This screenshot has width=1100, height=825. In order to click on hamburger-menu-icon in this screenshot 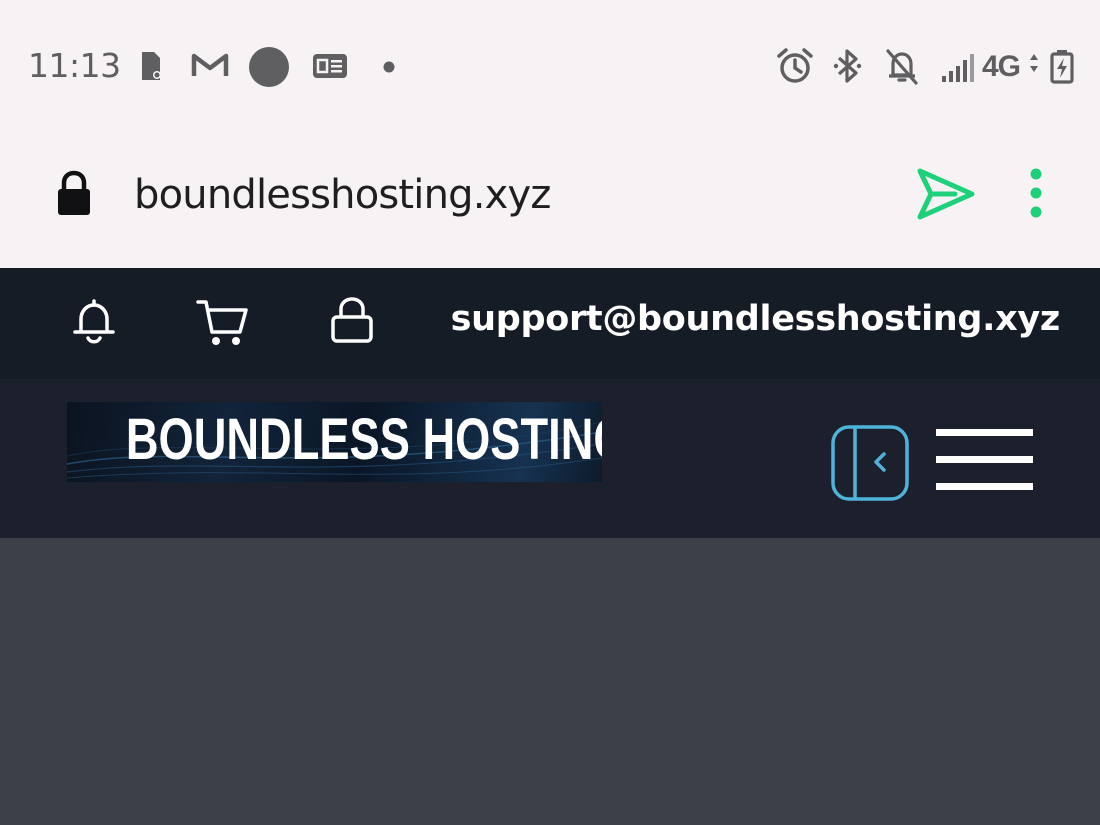, I will do `click(985, 461)`.